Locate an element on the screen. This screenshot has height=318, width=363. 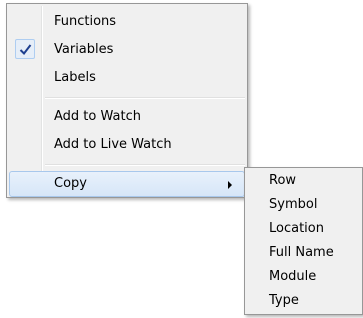
submenu-item-location: Location is located at coordinates (303, 229).